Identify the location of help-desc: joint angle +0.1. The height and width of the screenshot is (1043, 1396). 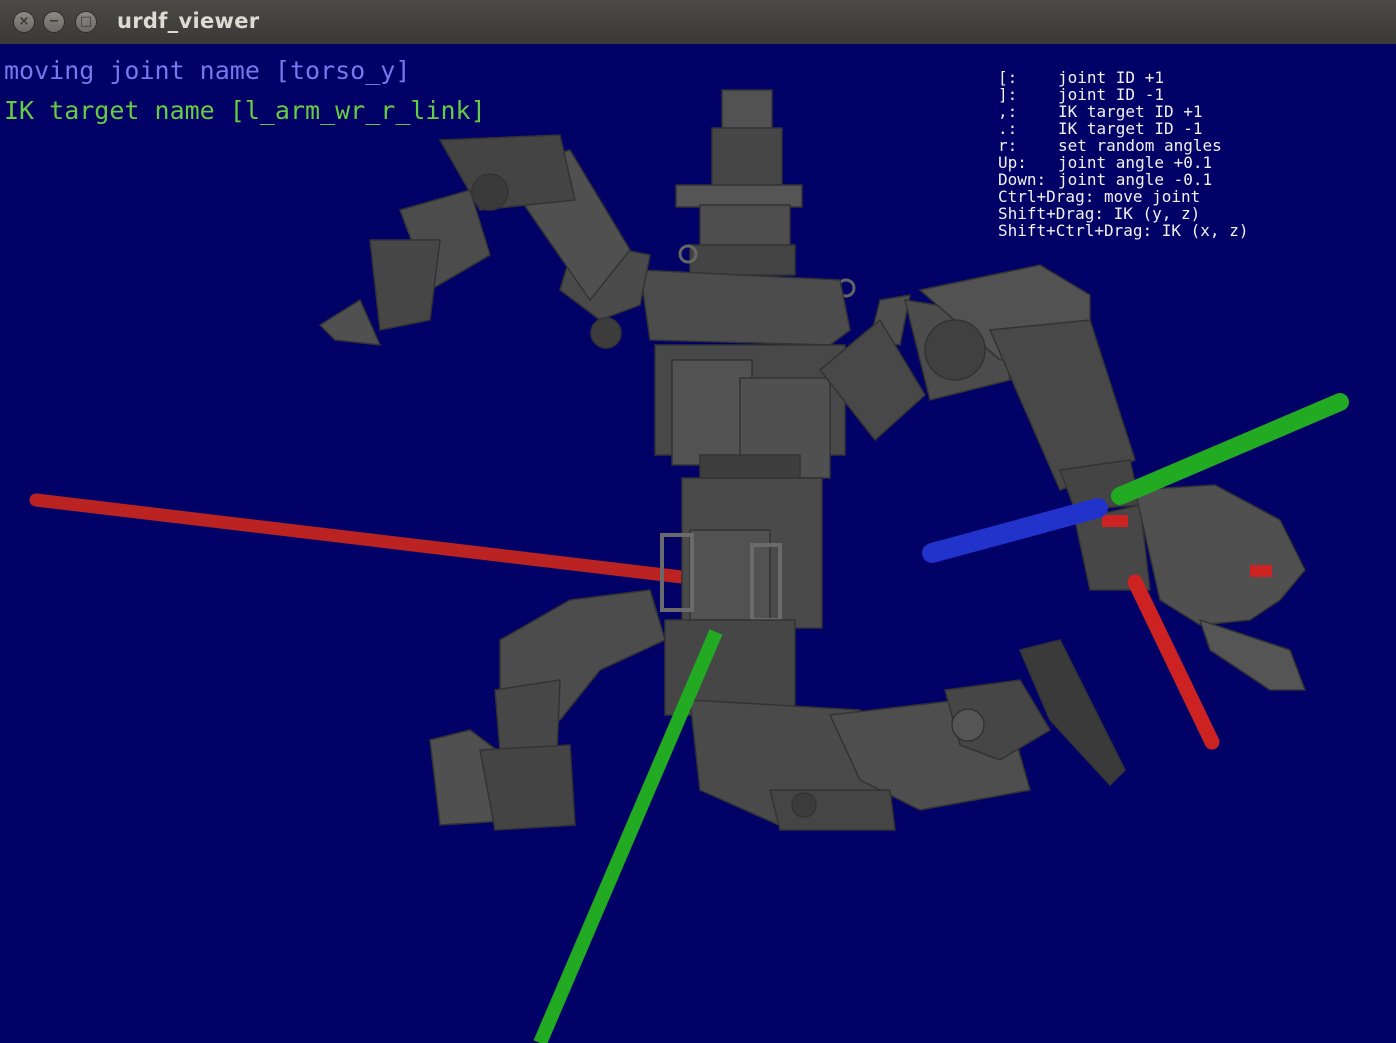
(1135, 162).